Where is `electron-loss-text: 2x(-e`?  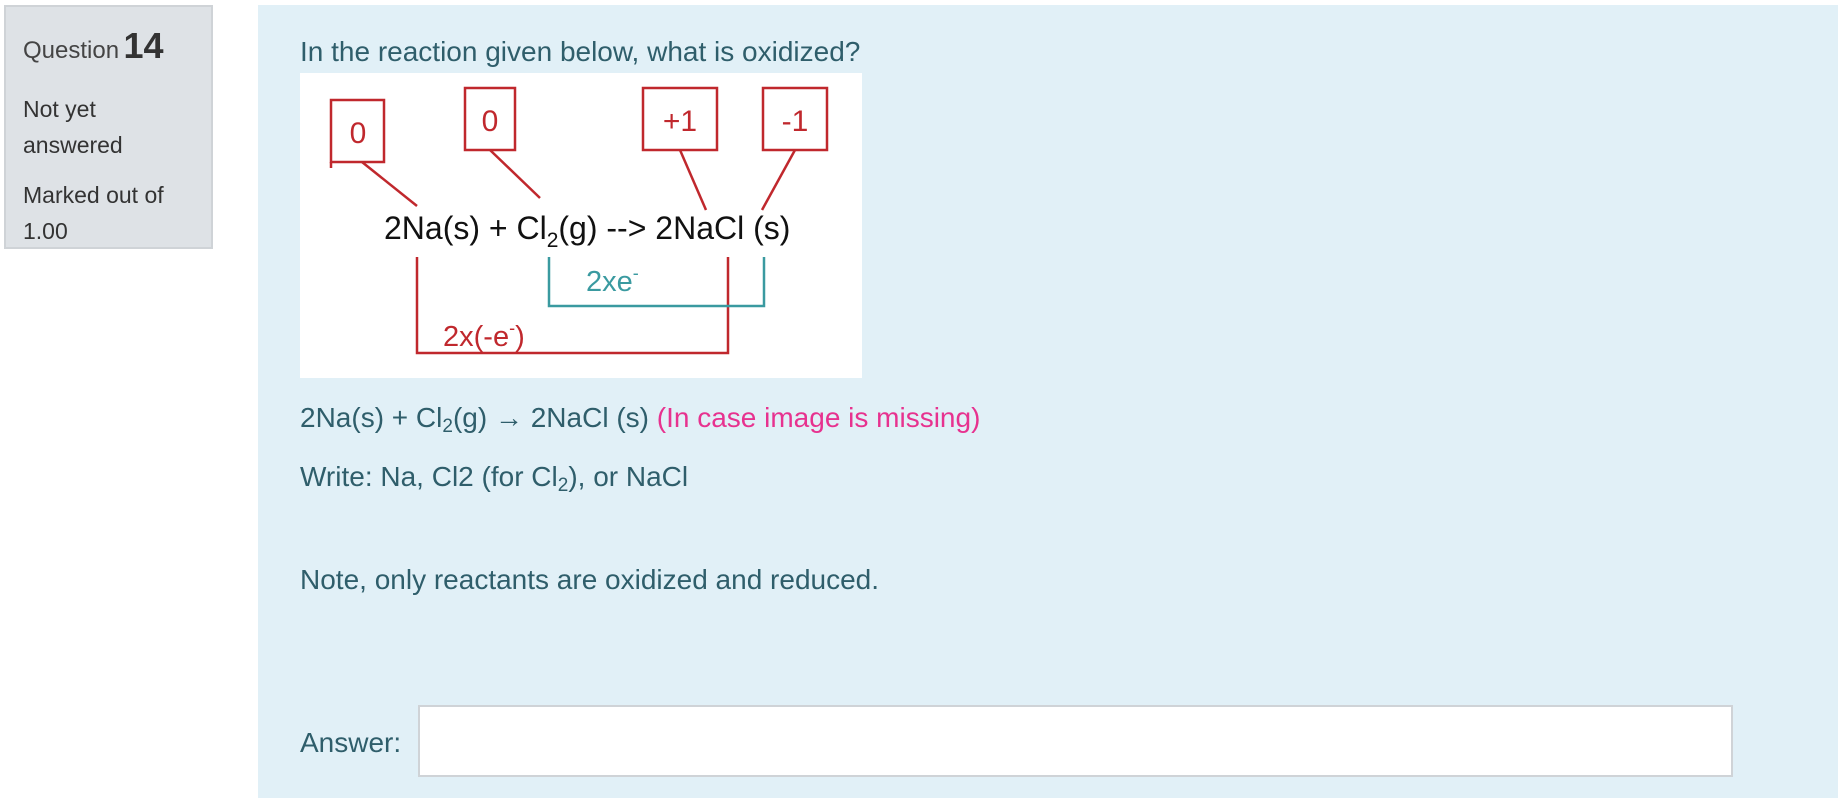 electron-loss-text: 2x(-e is located at coordinates (476, 337).